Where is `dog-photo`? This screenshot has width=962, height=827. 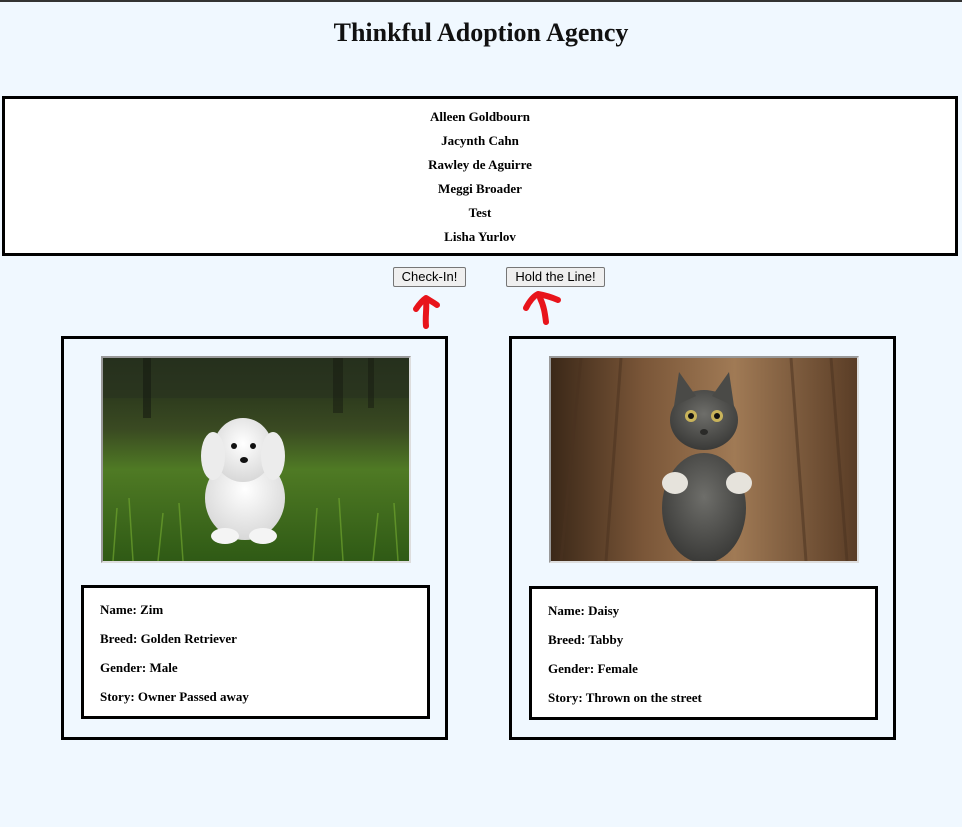
dog-photo is located at coordinates (256, 459).